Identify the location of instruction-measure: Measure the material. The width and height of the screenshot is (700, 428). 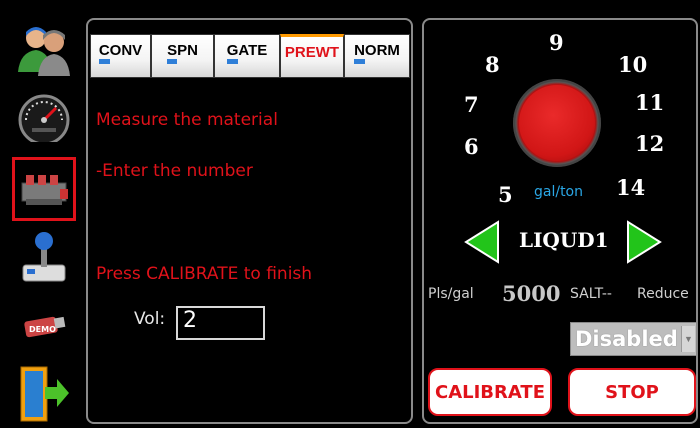
(187, 120).